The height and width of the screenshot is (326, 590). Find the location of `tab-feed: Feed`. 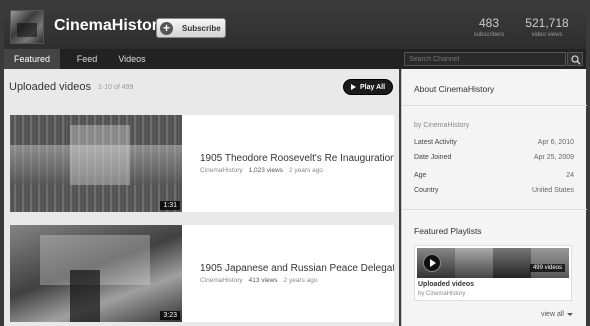

tab-feed: Feed is located at coordinates (87, 59).